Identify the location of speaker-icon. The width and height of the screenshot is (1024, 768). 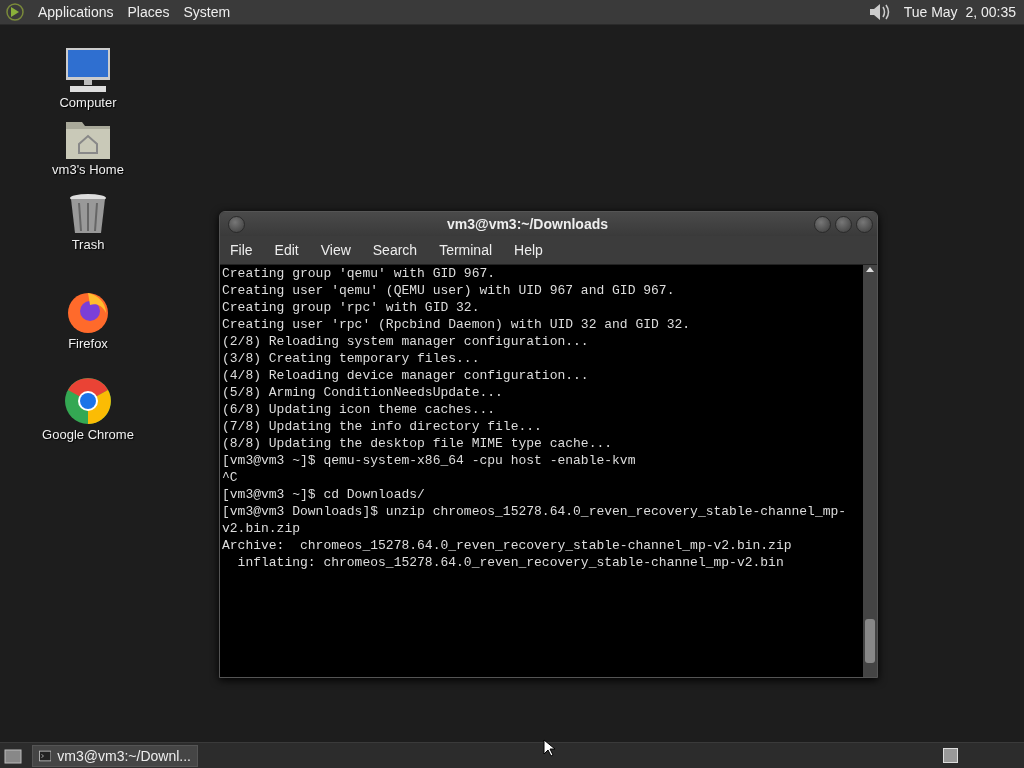
(878, 12).